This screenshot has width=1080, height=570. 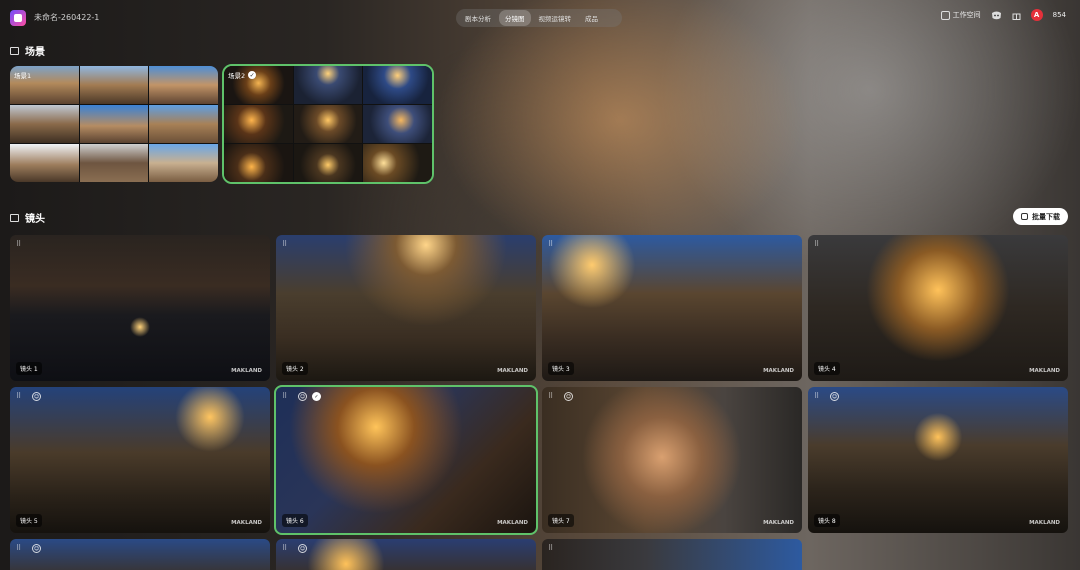 What do you see at coordinates (35, 219) in the screenshot?
I see `shots-title: 镜头` at bounding box center [35, 219].